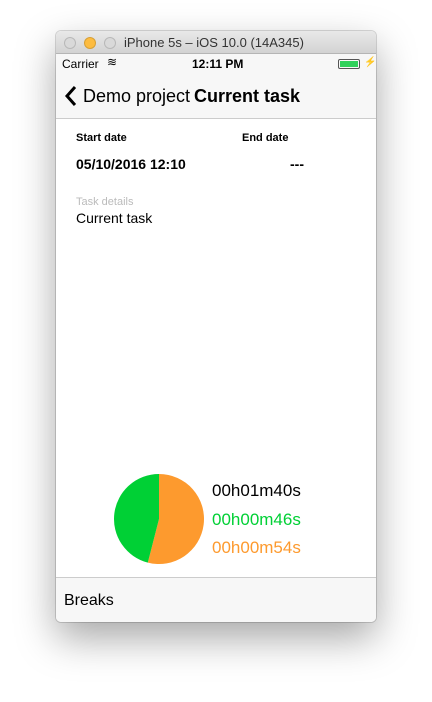 This screenshot has height=702, width=432. Describe the element at coordinates (110, 43) in the screenshot. I see `zoom-button` at that location.